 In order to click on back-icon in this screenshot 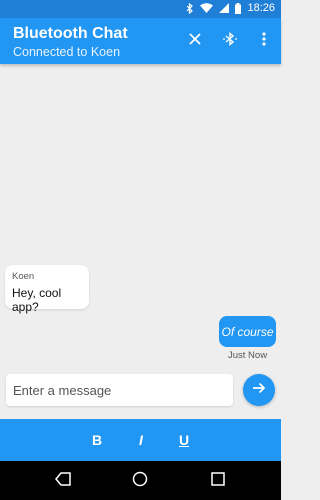, I will do `click(63, 481)`.